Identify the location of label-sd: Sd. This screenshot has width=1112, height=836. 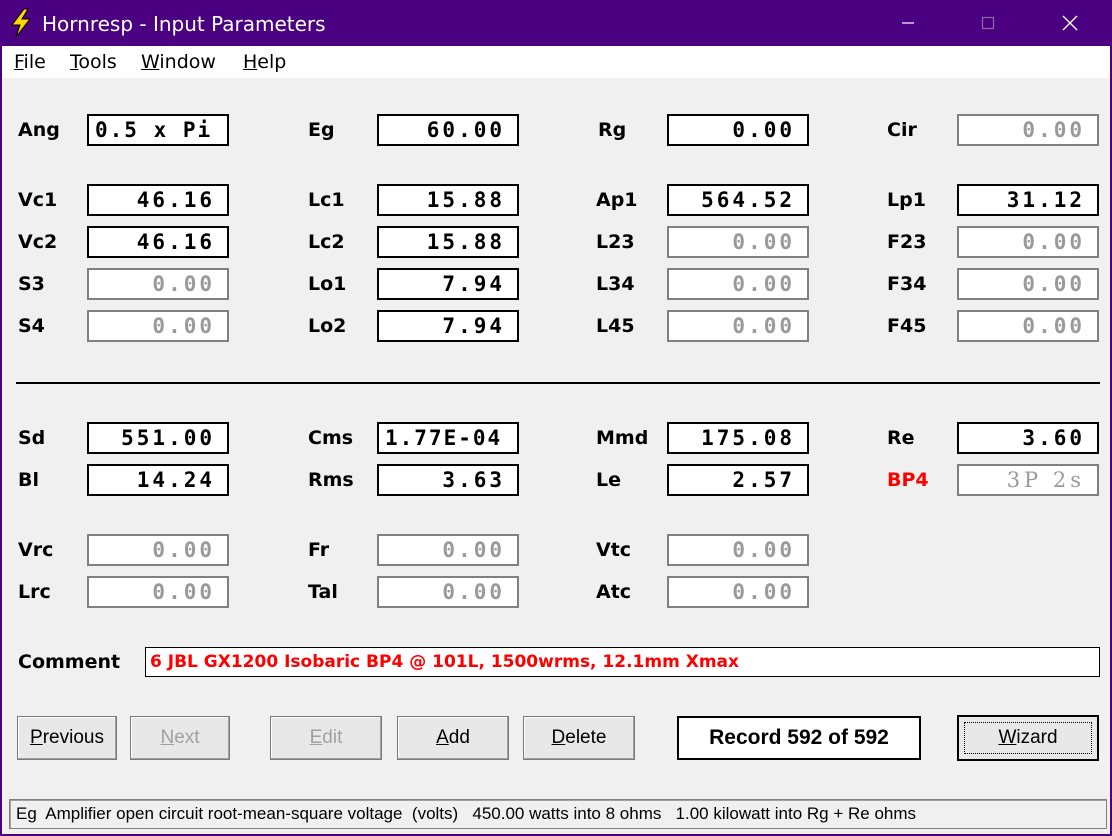
(32, 438).